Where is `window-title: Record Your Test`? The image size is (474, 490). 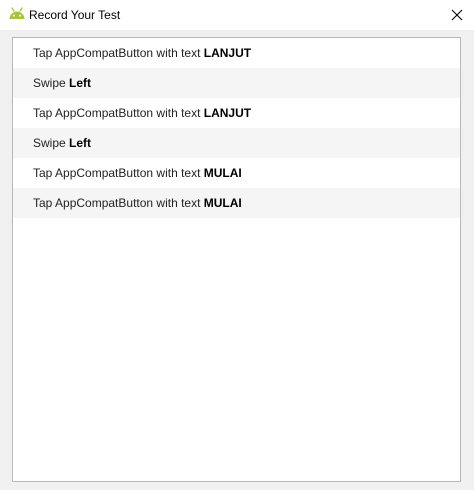
window-title: Record Your Test is located at coordinates (75, 15).